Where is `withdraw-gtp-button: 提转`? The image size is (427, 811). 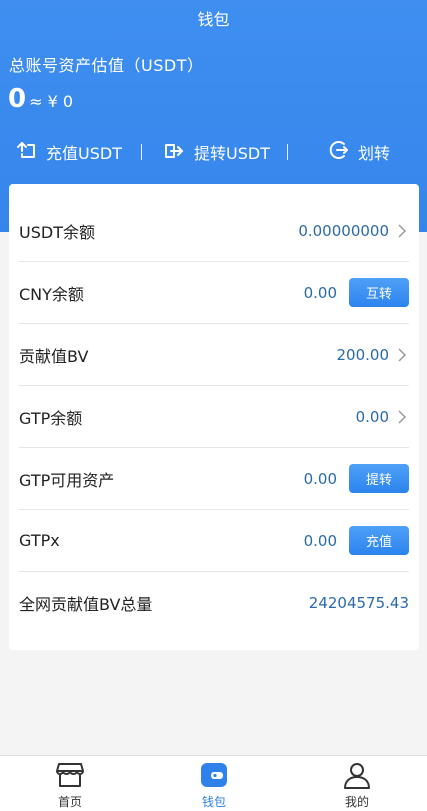 withdraw-gtp-button: 提转 is located at coordinates (379, 478).